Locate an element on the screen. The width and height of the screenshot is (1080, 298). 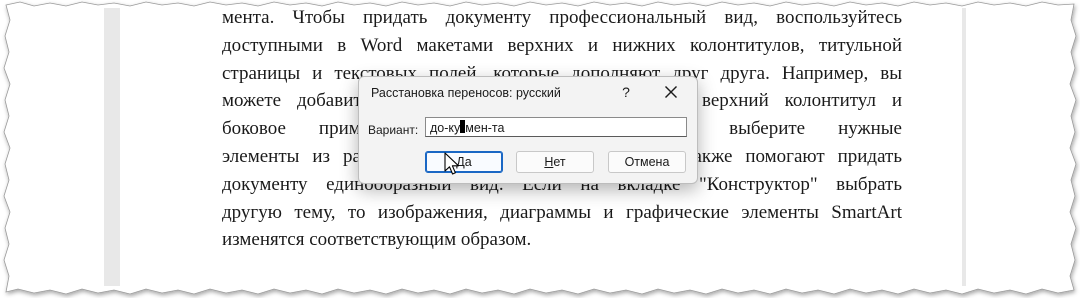
yes-button: Да is located at coordinates (464, 162).